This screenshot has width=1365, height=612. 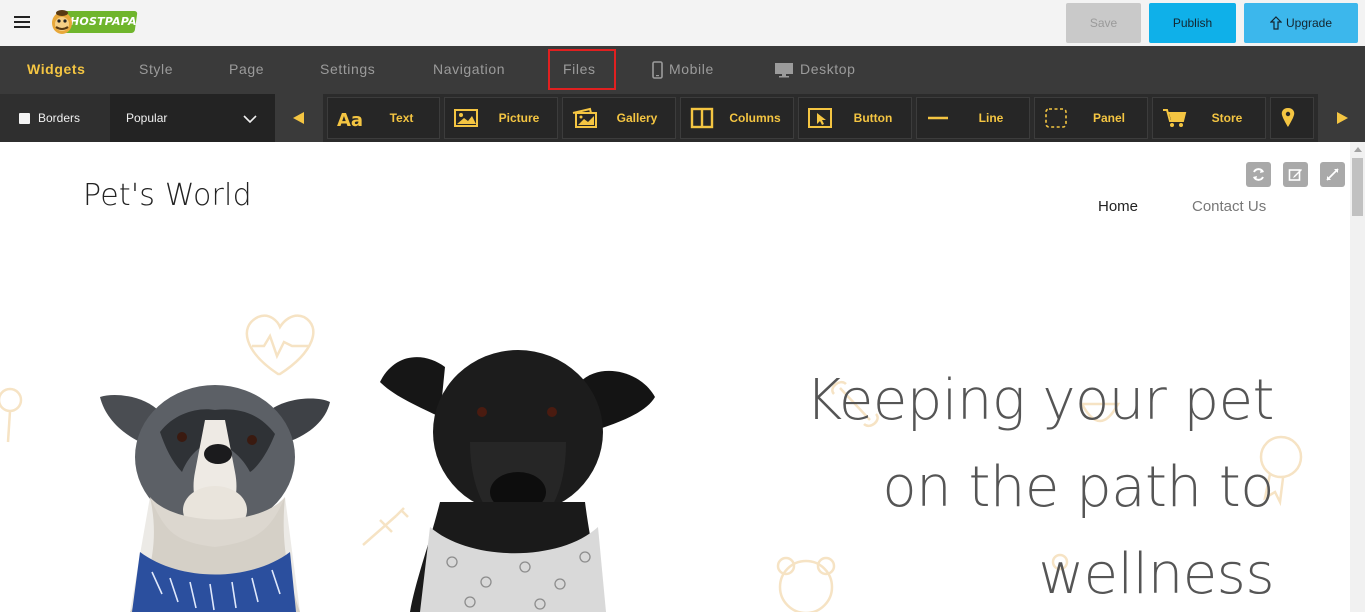 I want to click on logo-text: HOSTPAPA, so click(x=103, y=21).